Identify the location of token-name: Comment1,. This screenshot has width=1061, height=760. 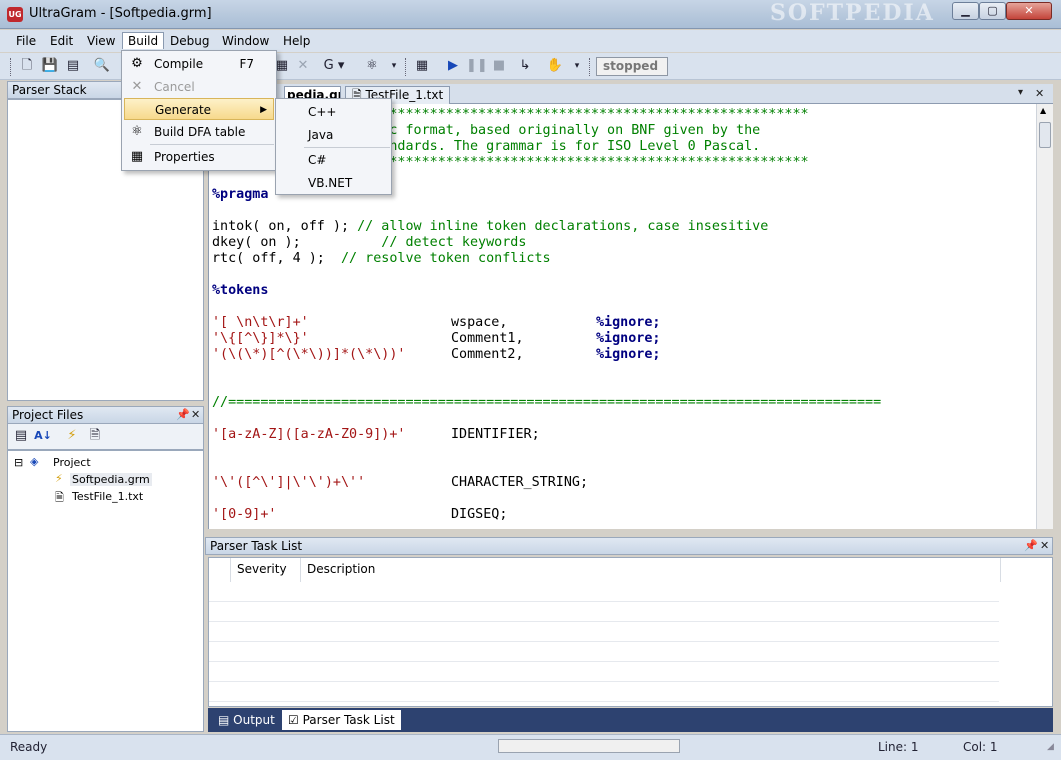
(487, 338).